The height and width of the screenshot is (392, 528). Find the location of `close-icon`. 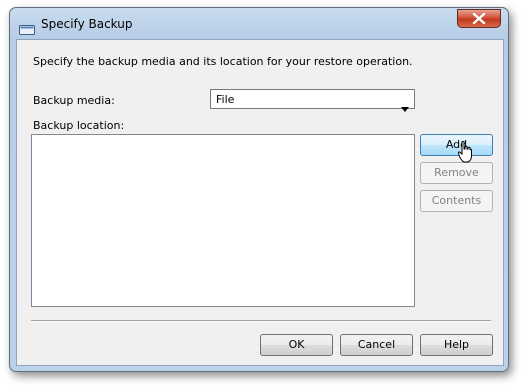

close-icon is located at coordinates (479, 18).